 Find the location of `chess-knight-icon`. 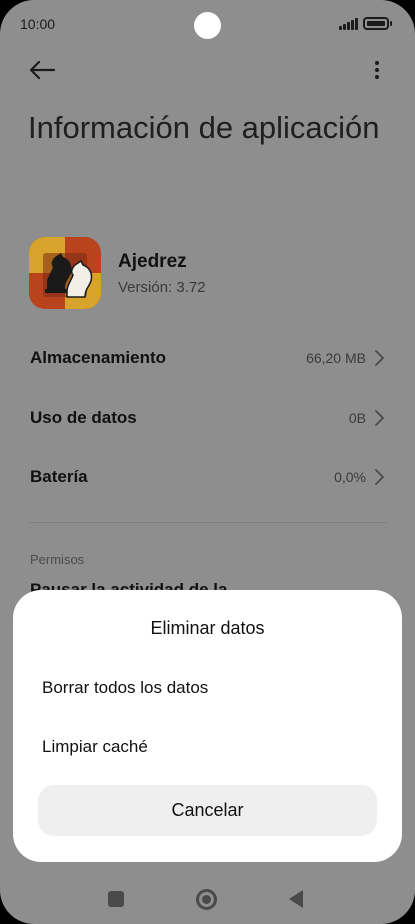

chess-knight-icon is located at coordinates (65, 273).